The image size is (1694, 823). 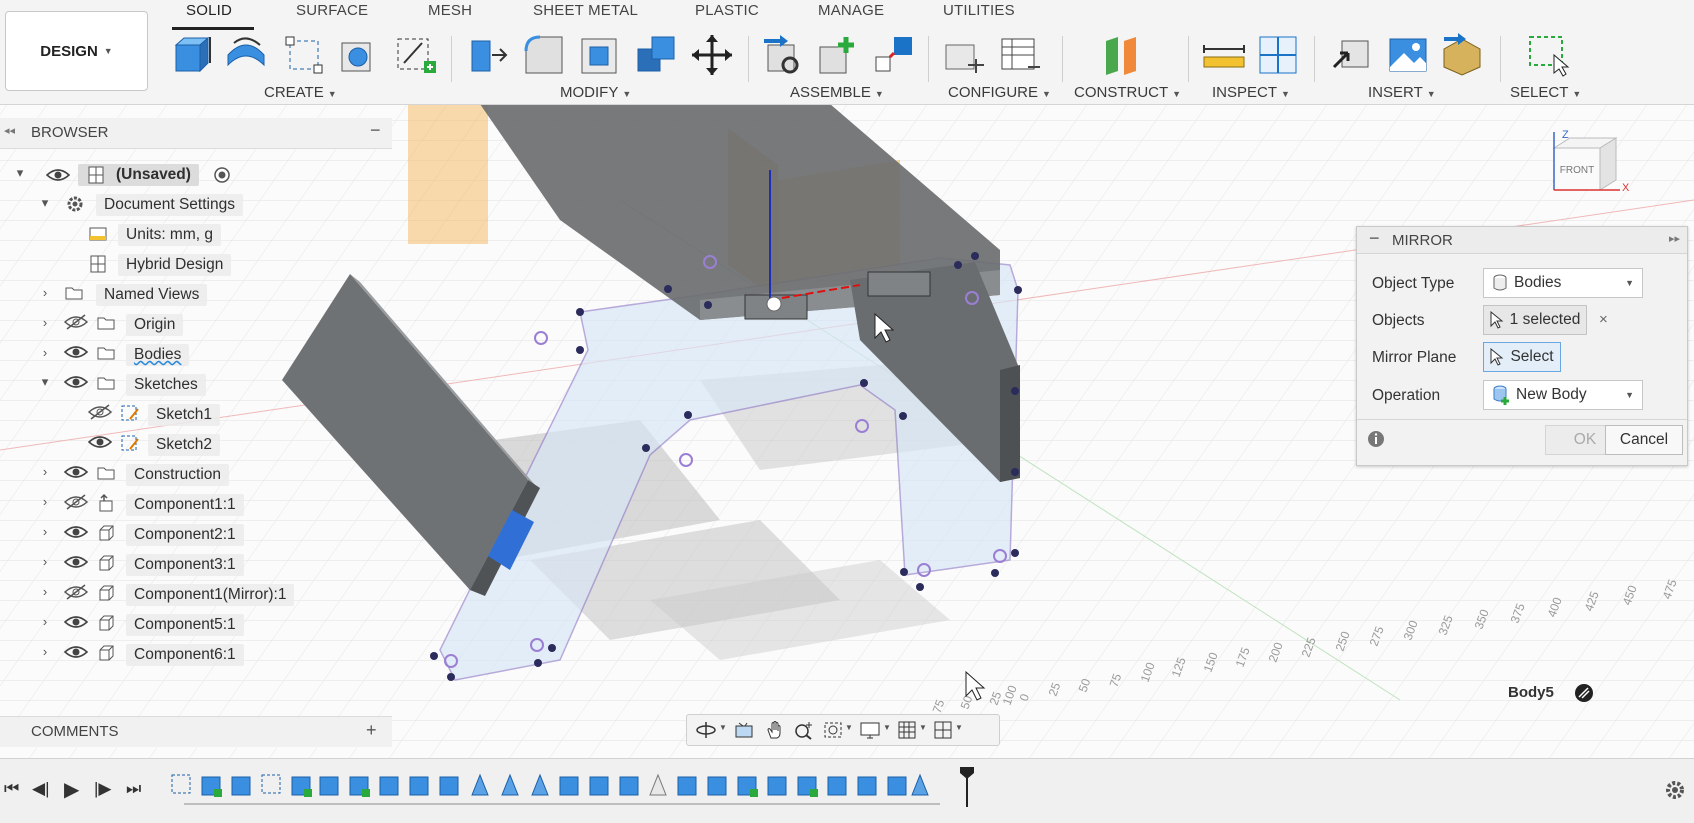 I want to click on gear-icon, so click(x=1675, y=790).